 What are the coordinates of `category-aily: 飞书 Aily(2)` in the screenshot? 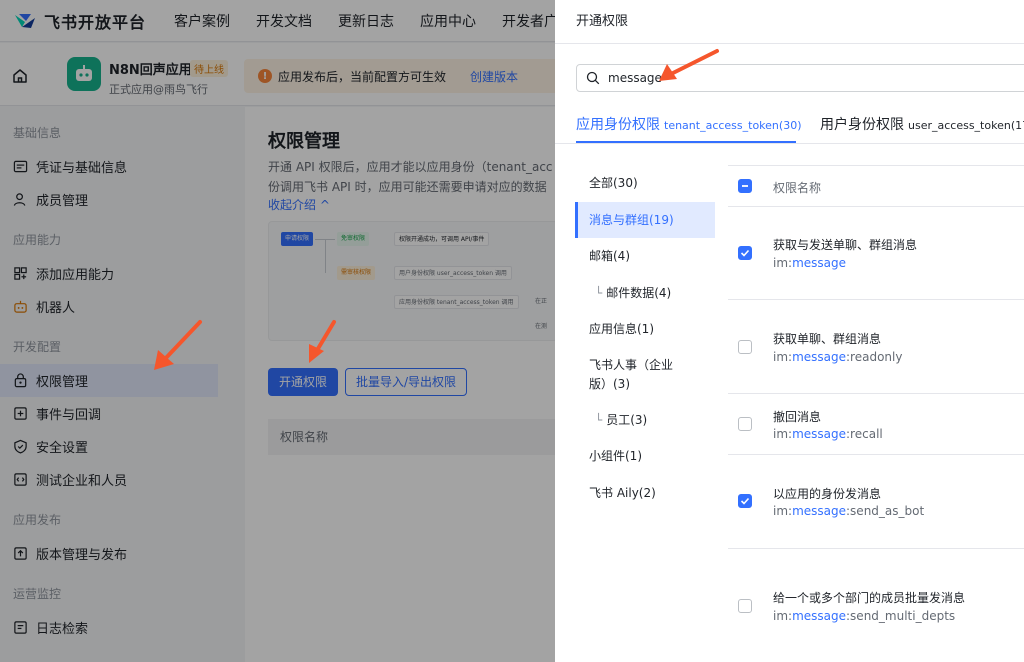 It's located at (645, 493).